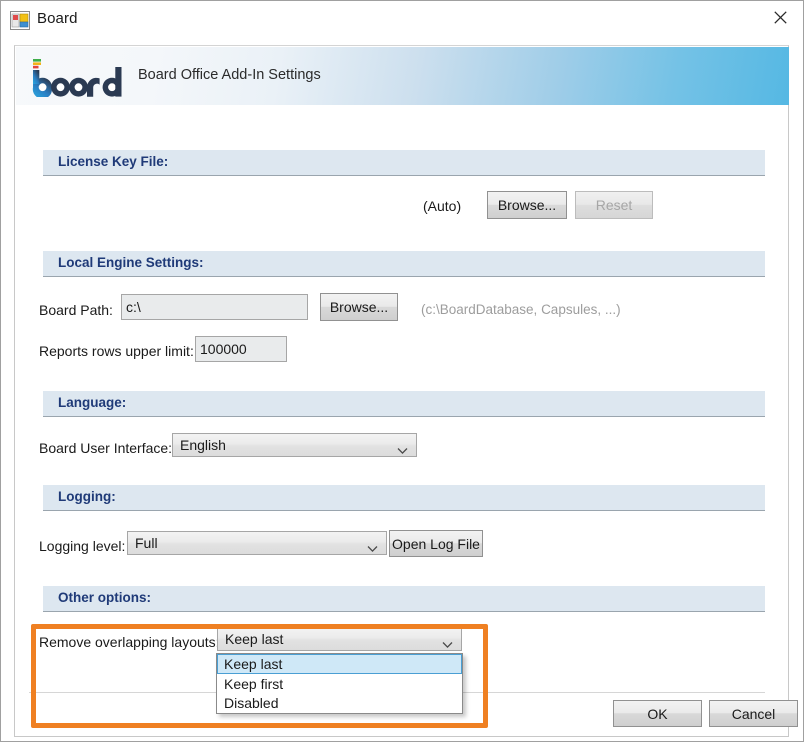 The height and width of the screenshot is (742, 804). Describe the element at coordinates (404, 163) in the screenshot. I see `section-header-license: License Key File:` at that location.